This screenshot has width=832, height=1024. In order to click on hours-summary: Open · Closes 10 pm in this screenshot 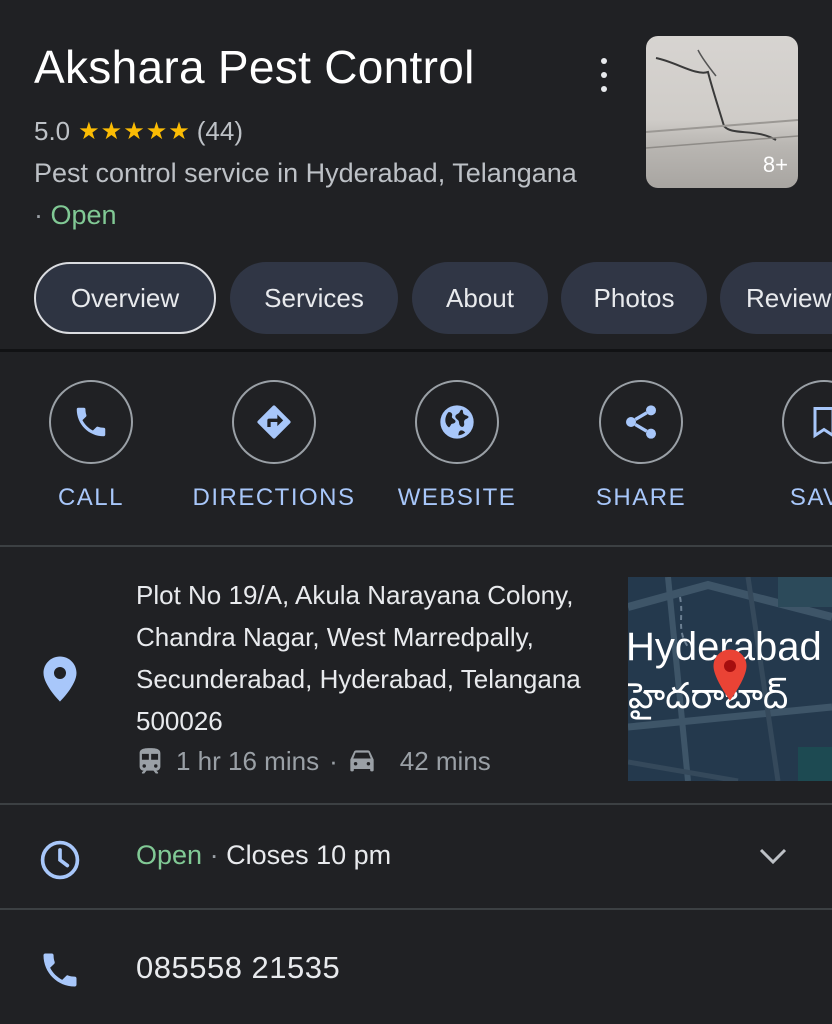, I will do `click(263, 855)`.